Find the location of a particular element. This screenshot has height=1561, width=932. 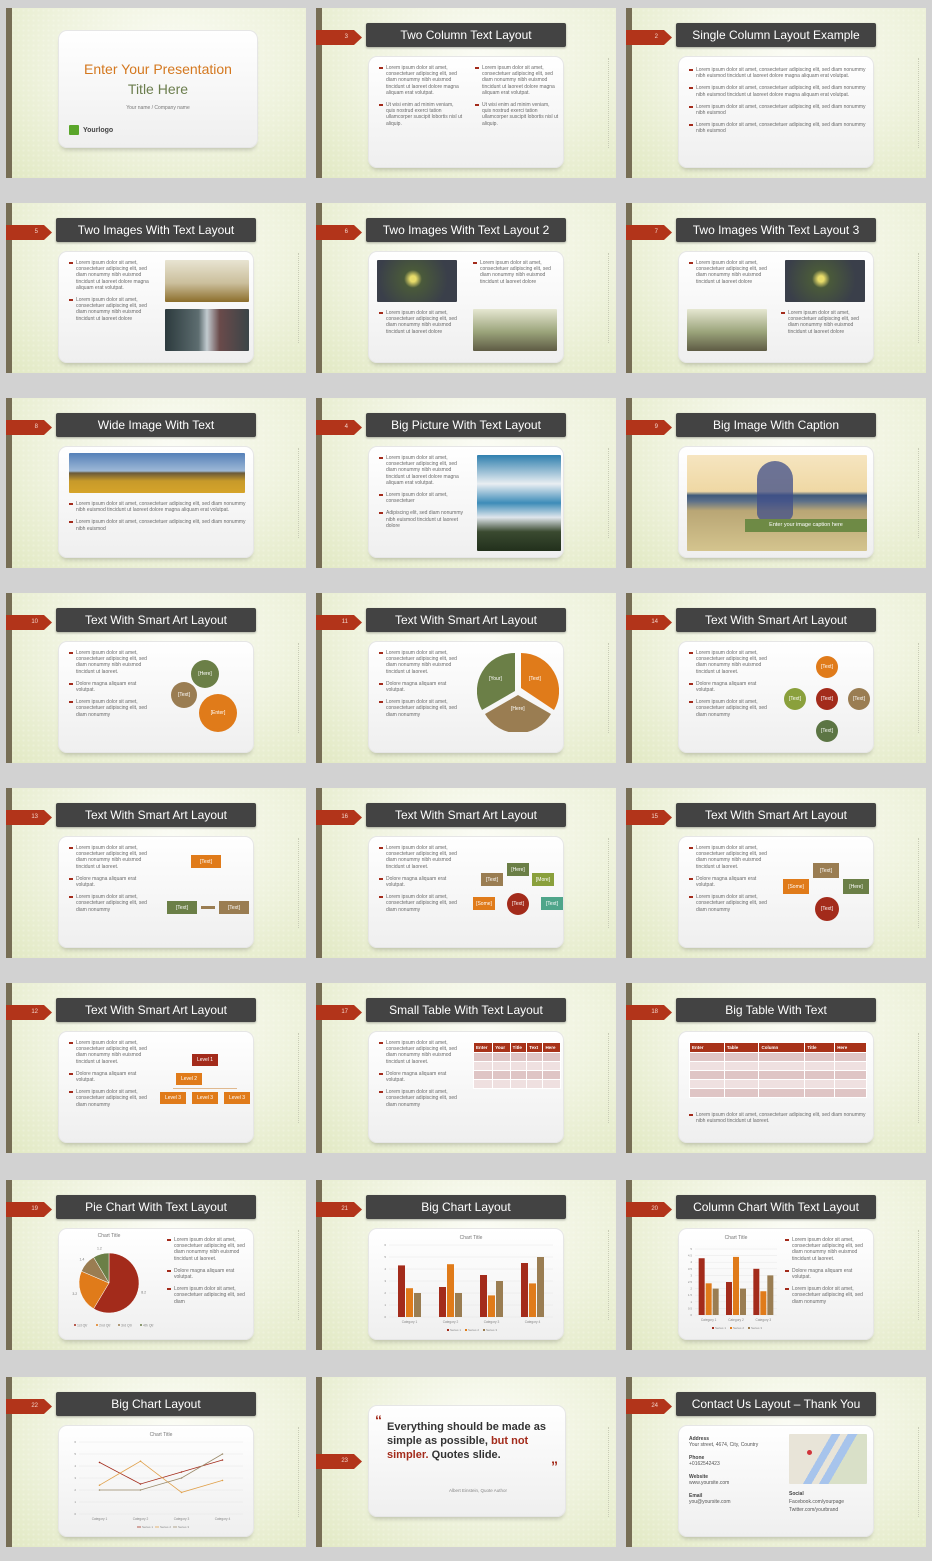

title-line-1: Enter Your Presentation is located at coordinates (158, 69).